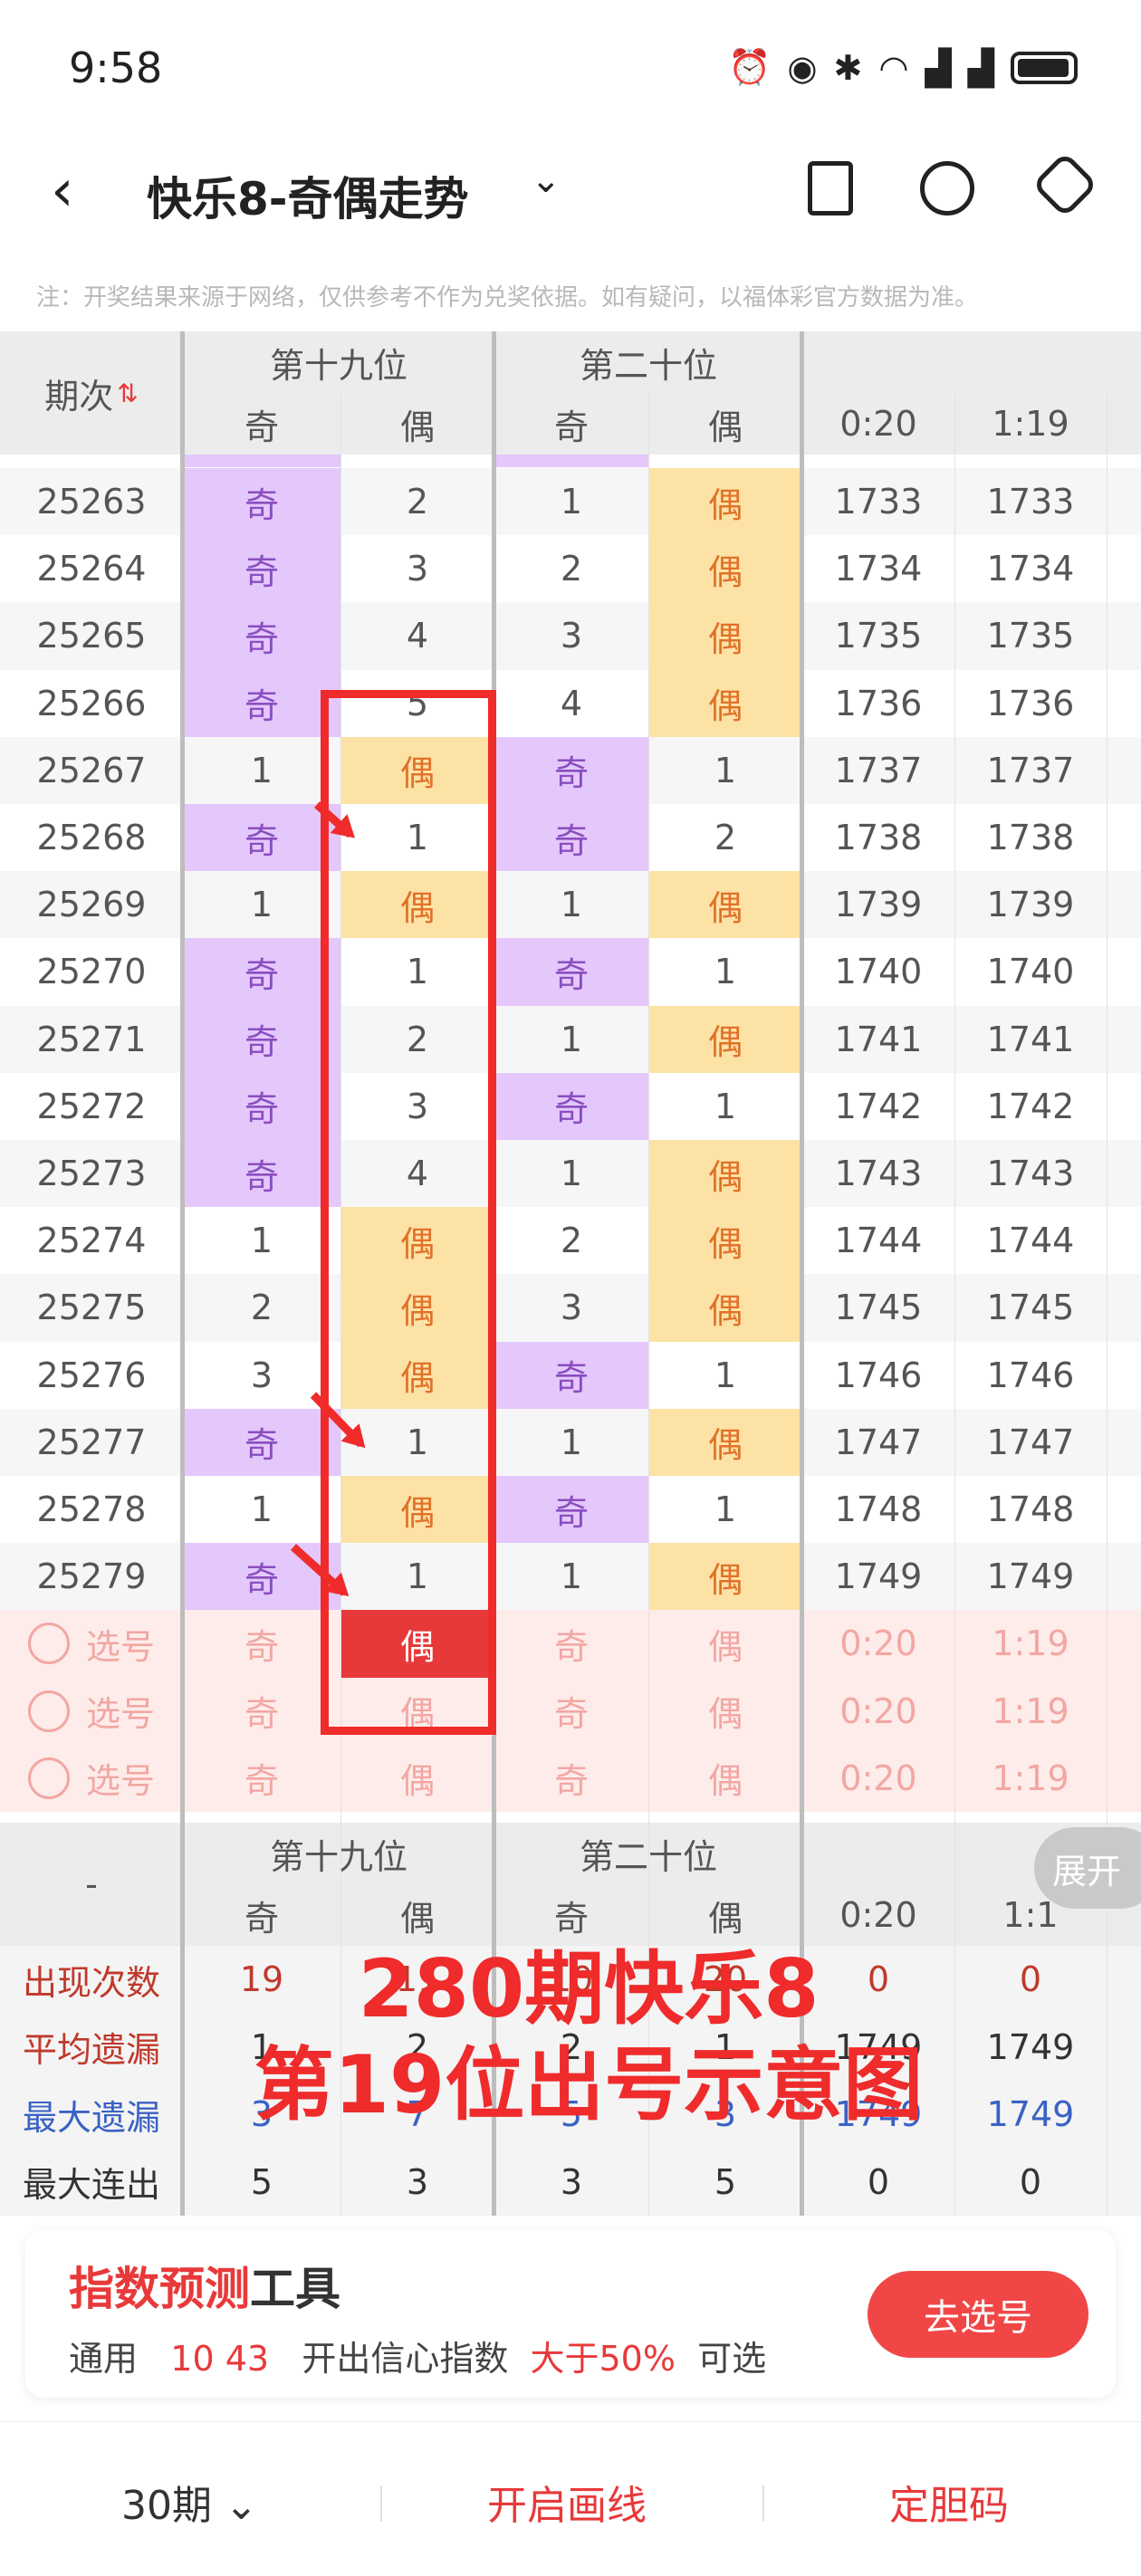 This screenshot has width=1141, height=2576. I want to click on pick-cell, so click(1124, 1644).